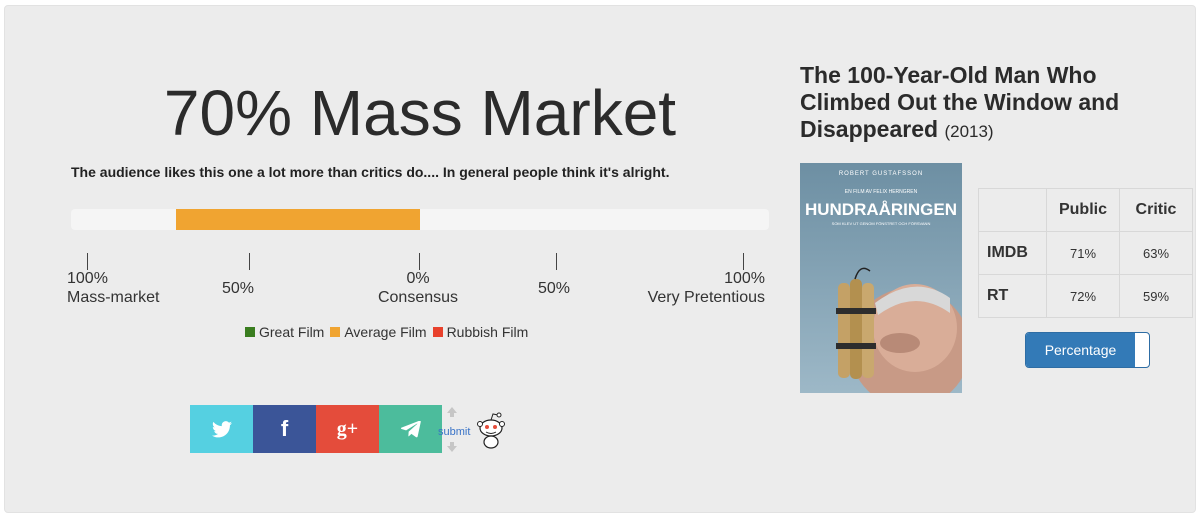 The image size is (1200, 519). I want to click on google-plus-share-button: g+, so click(347, 429).